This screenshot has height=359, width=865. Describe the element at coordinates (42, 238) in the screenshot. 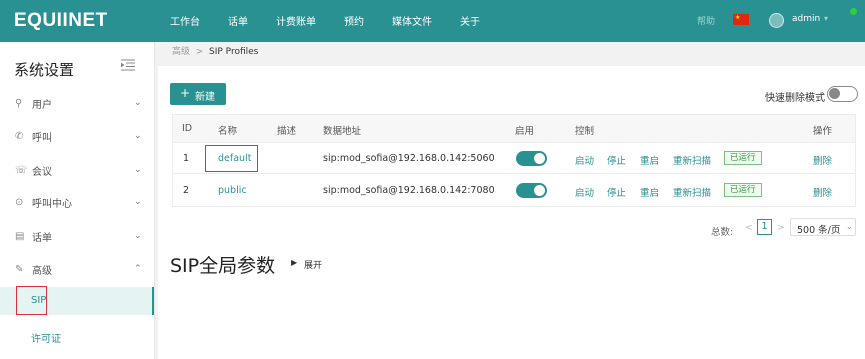

I see `sidebar-item-label: 话单` at that location.